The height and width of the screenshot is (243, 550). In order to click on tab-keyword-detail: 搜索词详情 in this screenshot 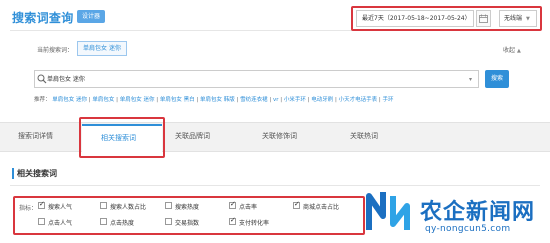, I will do `click(35, 136)`.